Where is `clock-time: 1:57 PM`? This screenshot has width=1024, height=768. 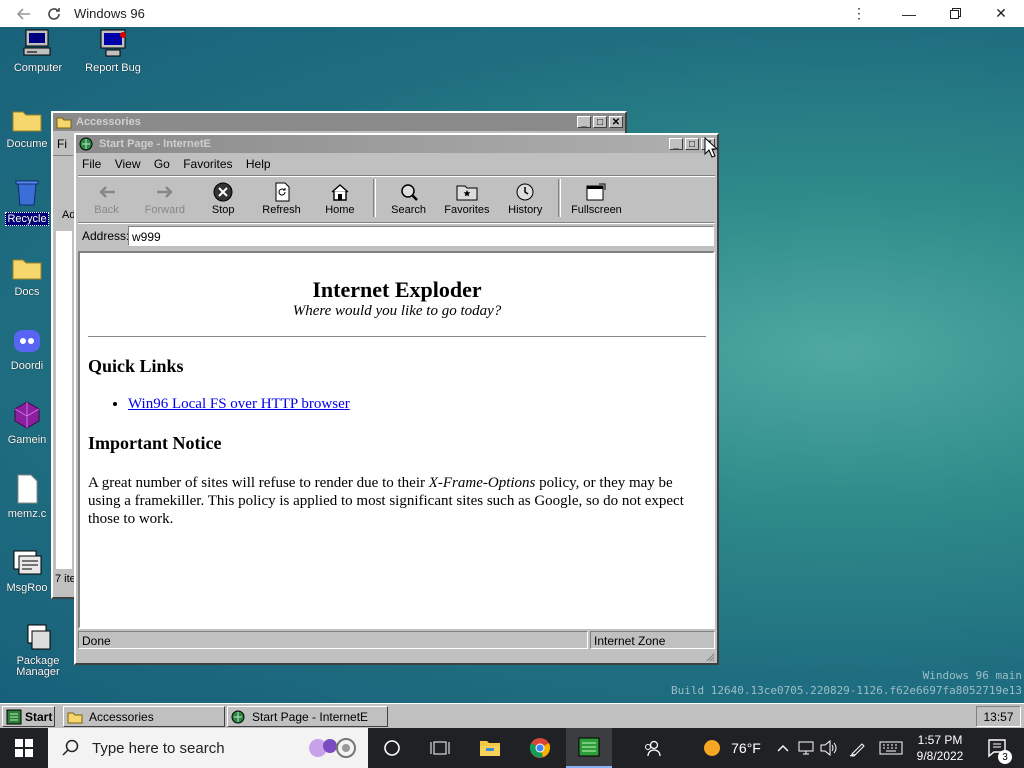
clock-time: 1:57 PM is located at coordinates (940, 740).